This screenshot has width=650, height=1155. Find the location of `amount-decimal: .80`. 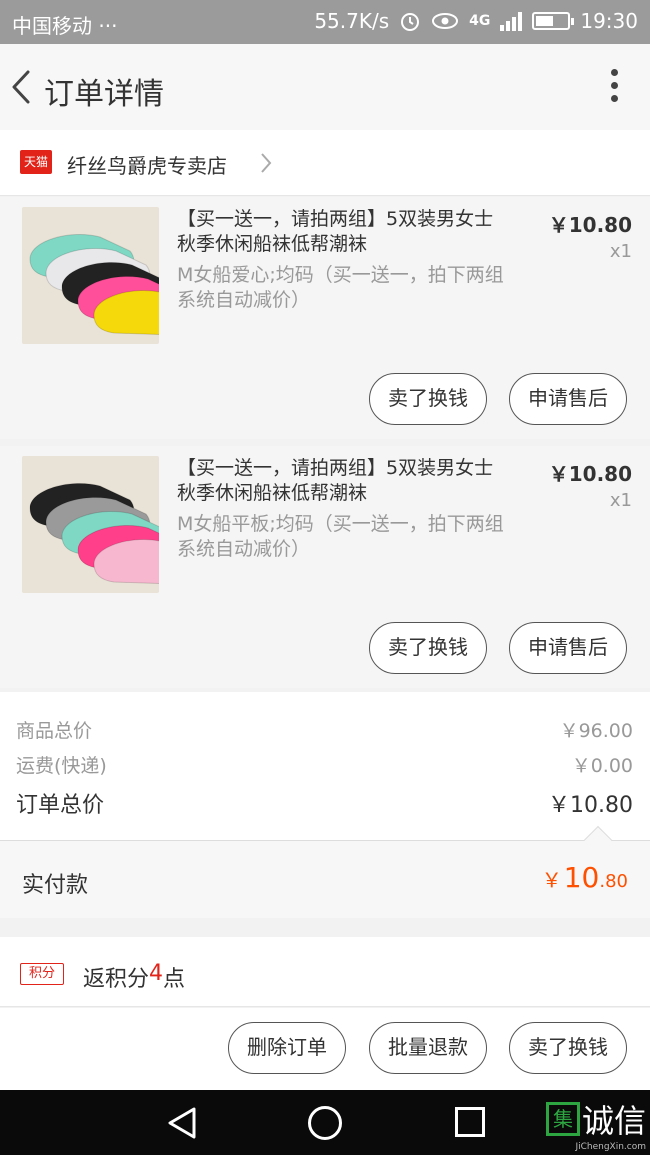

amount-decimal: .80 is located at coordinates (613, 881).